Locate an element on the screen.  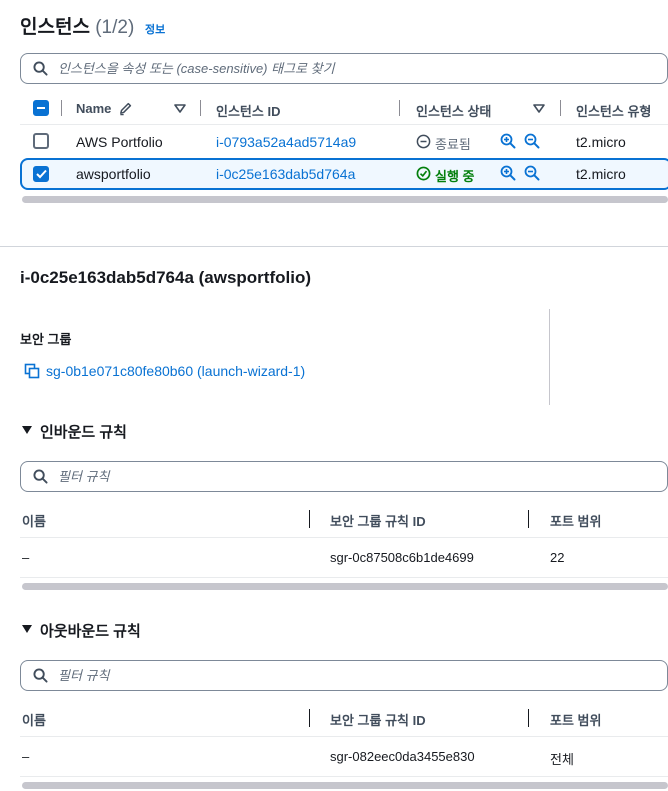
row-checkbox-checked is located at coordinates (41, 174).